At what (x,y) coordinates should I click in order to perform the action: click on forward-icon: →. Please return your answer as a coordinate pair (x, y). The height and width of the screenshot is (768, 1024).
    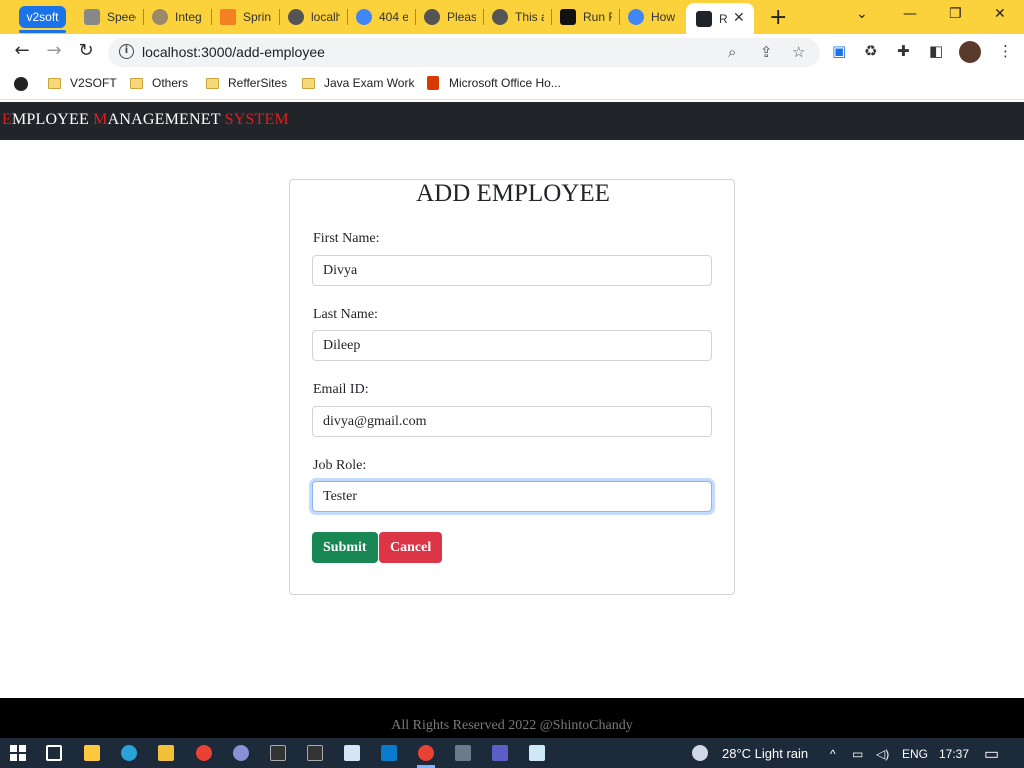
    Looking at the image, I should click on (54, 50).